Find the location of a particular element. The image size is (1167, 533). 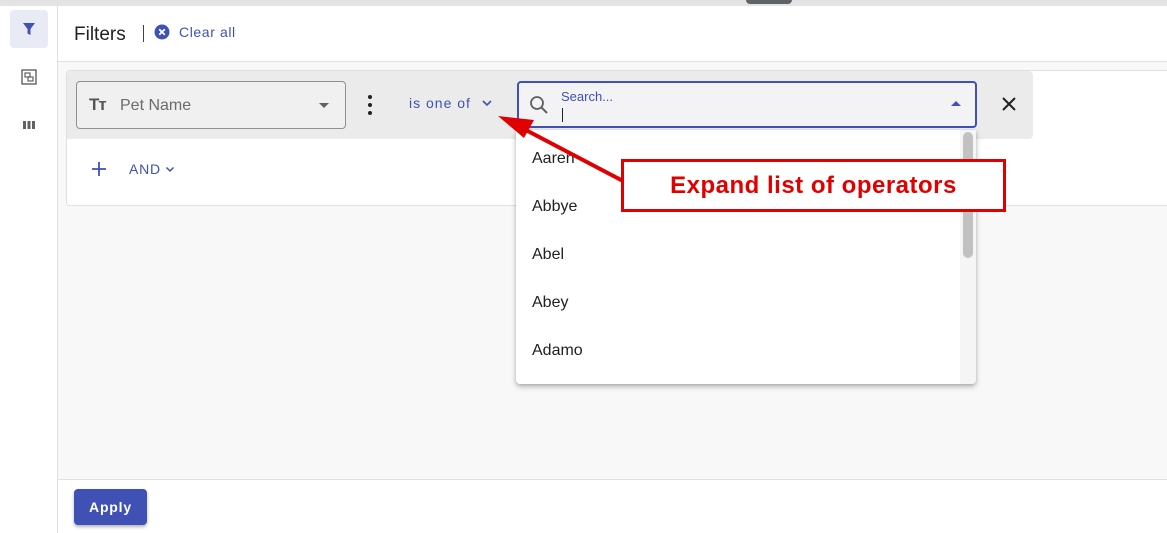

side-rail is located at coordinates (29, 269).